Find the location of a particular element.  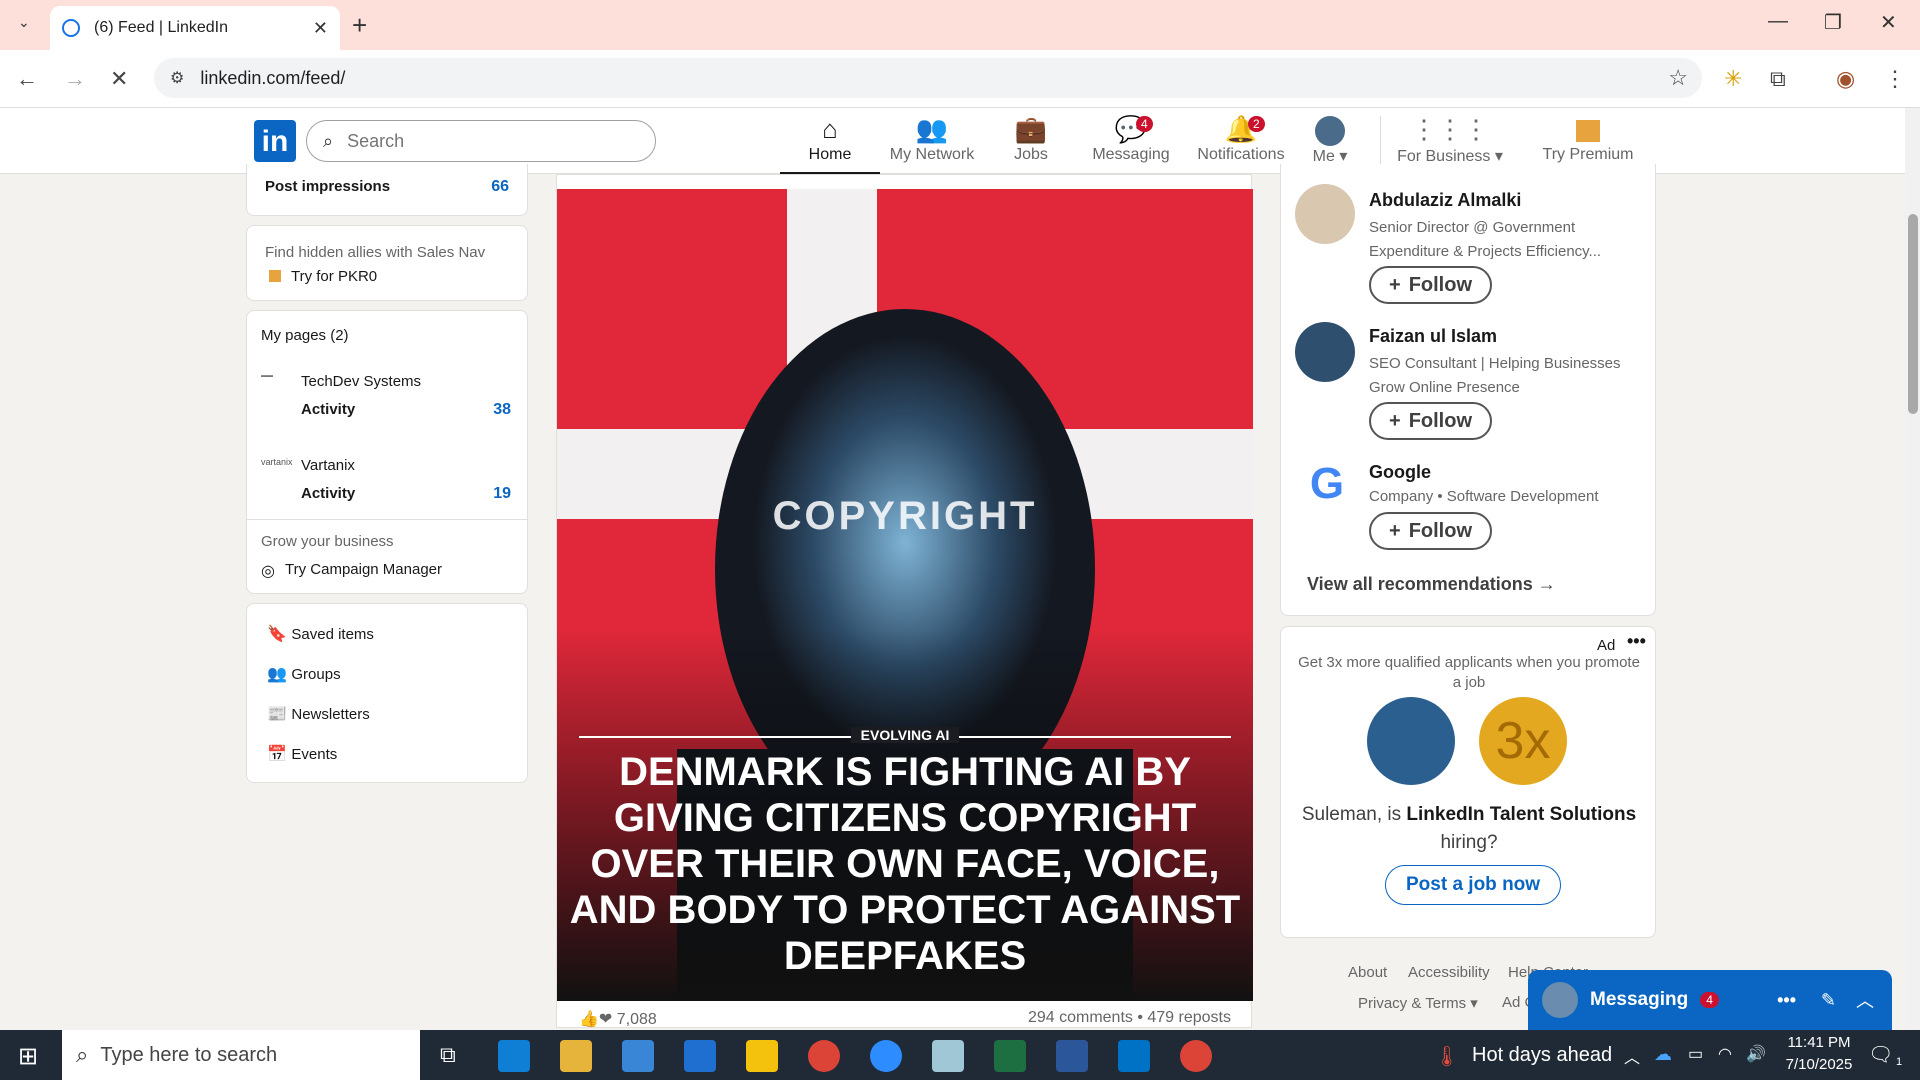

browser-tab: (6) Feed | LinkedIn ✕ is located at coordinates (195, 28).